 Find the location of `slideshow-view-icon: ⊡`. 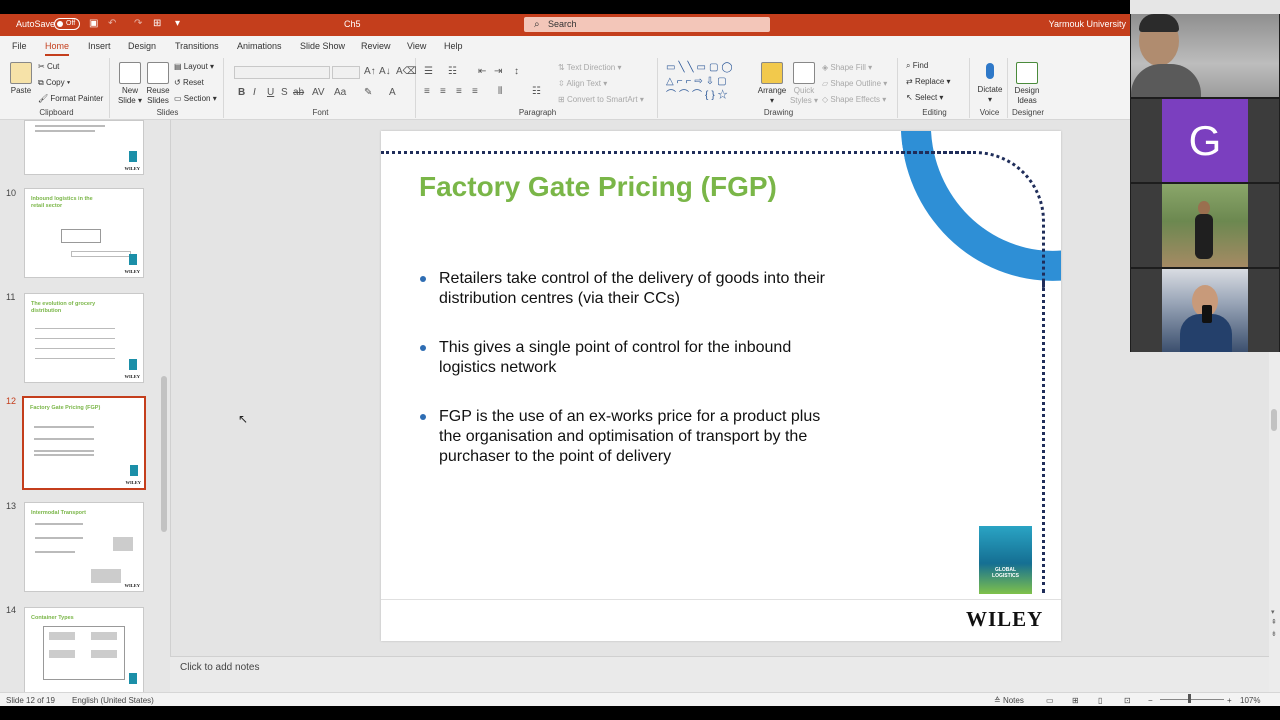

slideshow-view-icon: ⊡ is located at coordinates (1127, 700).